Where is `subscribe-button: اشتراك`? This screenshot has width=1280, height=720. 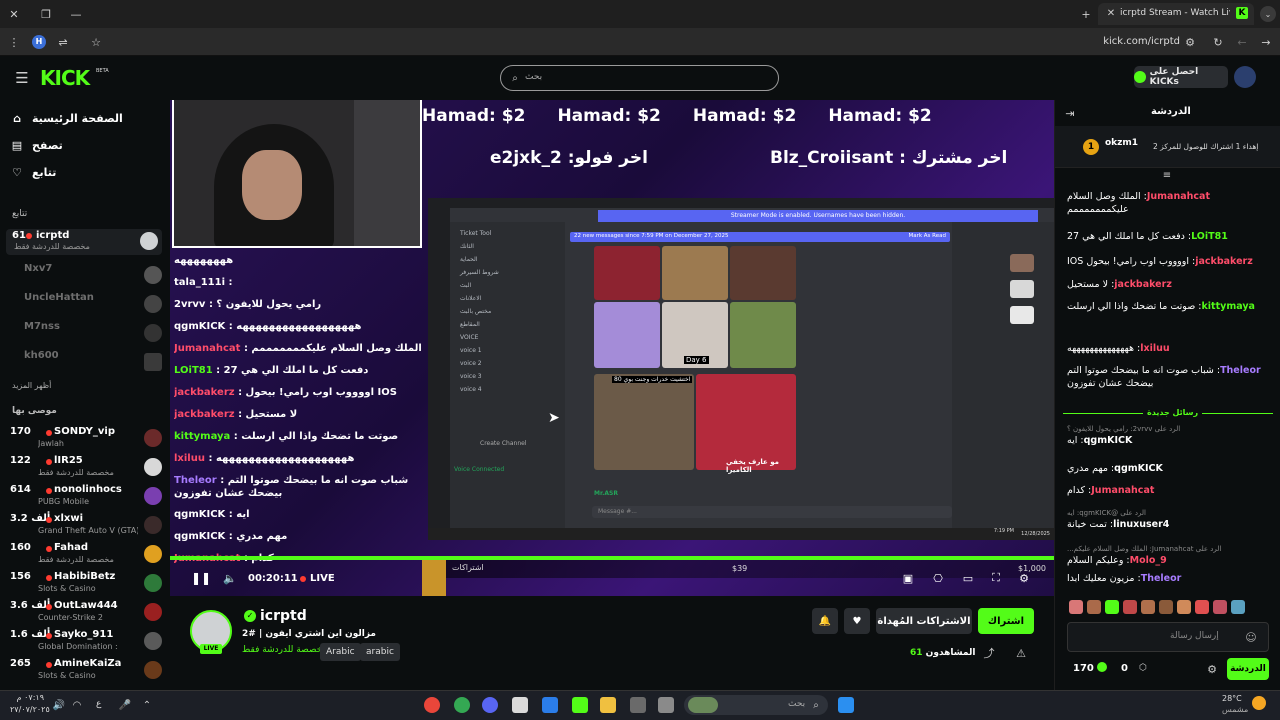 subscribe-button: اشتراك is located at coordinates (1006, 621).